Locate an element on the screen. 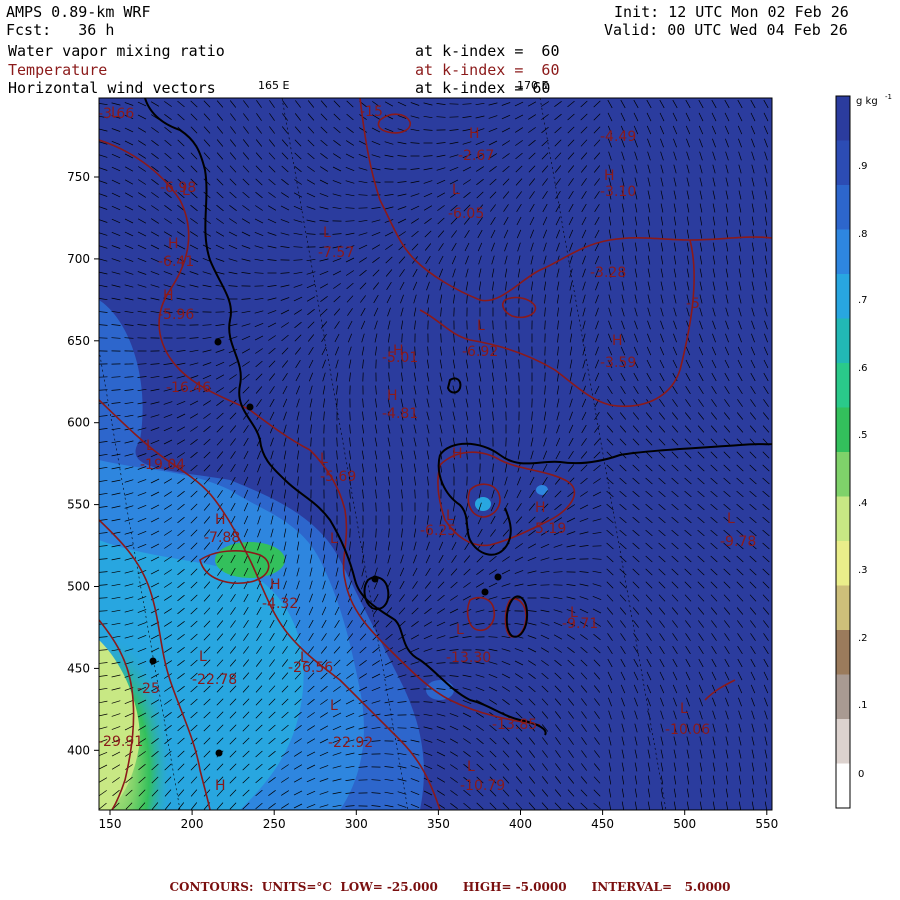  moist-patch-peak2 is located at coordinates (542, 490).